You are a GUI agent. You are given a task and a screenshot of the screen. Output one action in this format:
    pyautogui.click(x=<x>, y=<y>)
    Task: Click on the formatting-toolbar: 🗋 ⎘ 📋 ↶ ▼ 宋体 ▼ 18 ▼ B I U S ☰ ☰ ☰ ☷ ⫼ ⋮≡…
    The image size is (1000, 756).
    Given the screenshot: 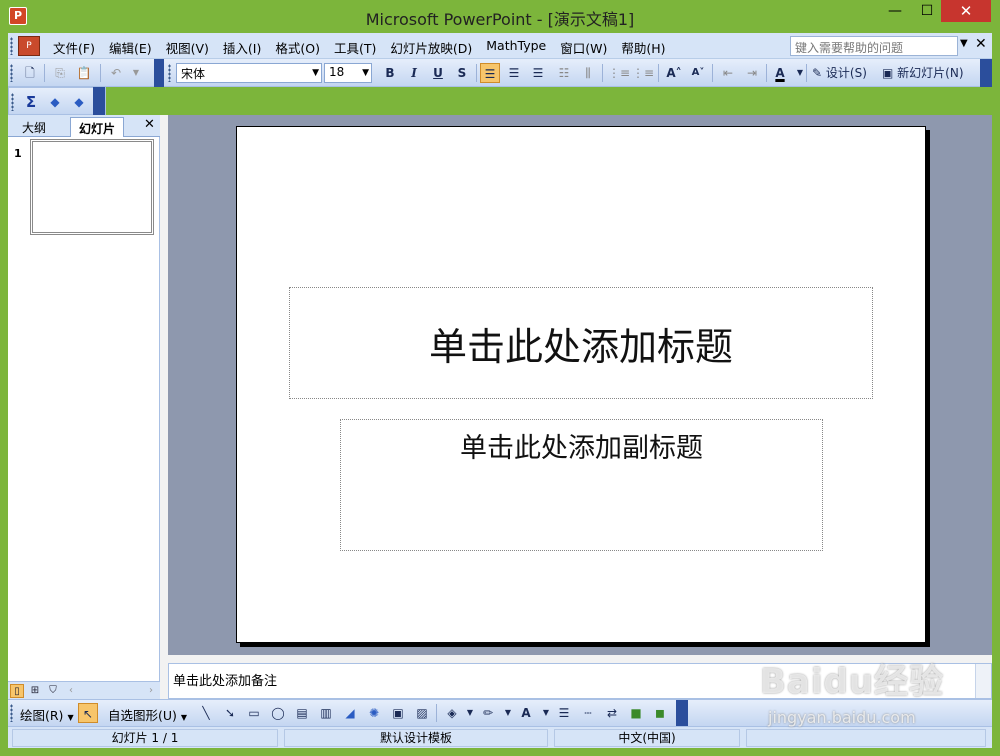 What is the action you would take?
    pyautogui.click(x=500, y=73)
    